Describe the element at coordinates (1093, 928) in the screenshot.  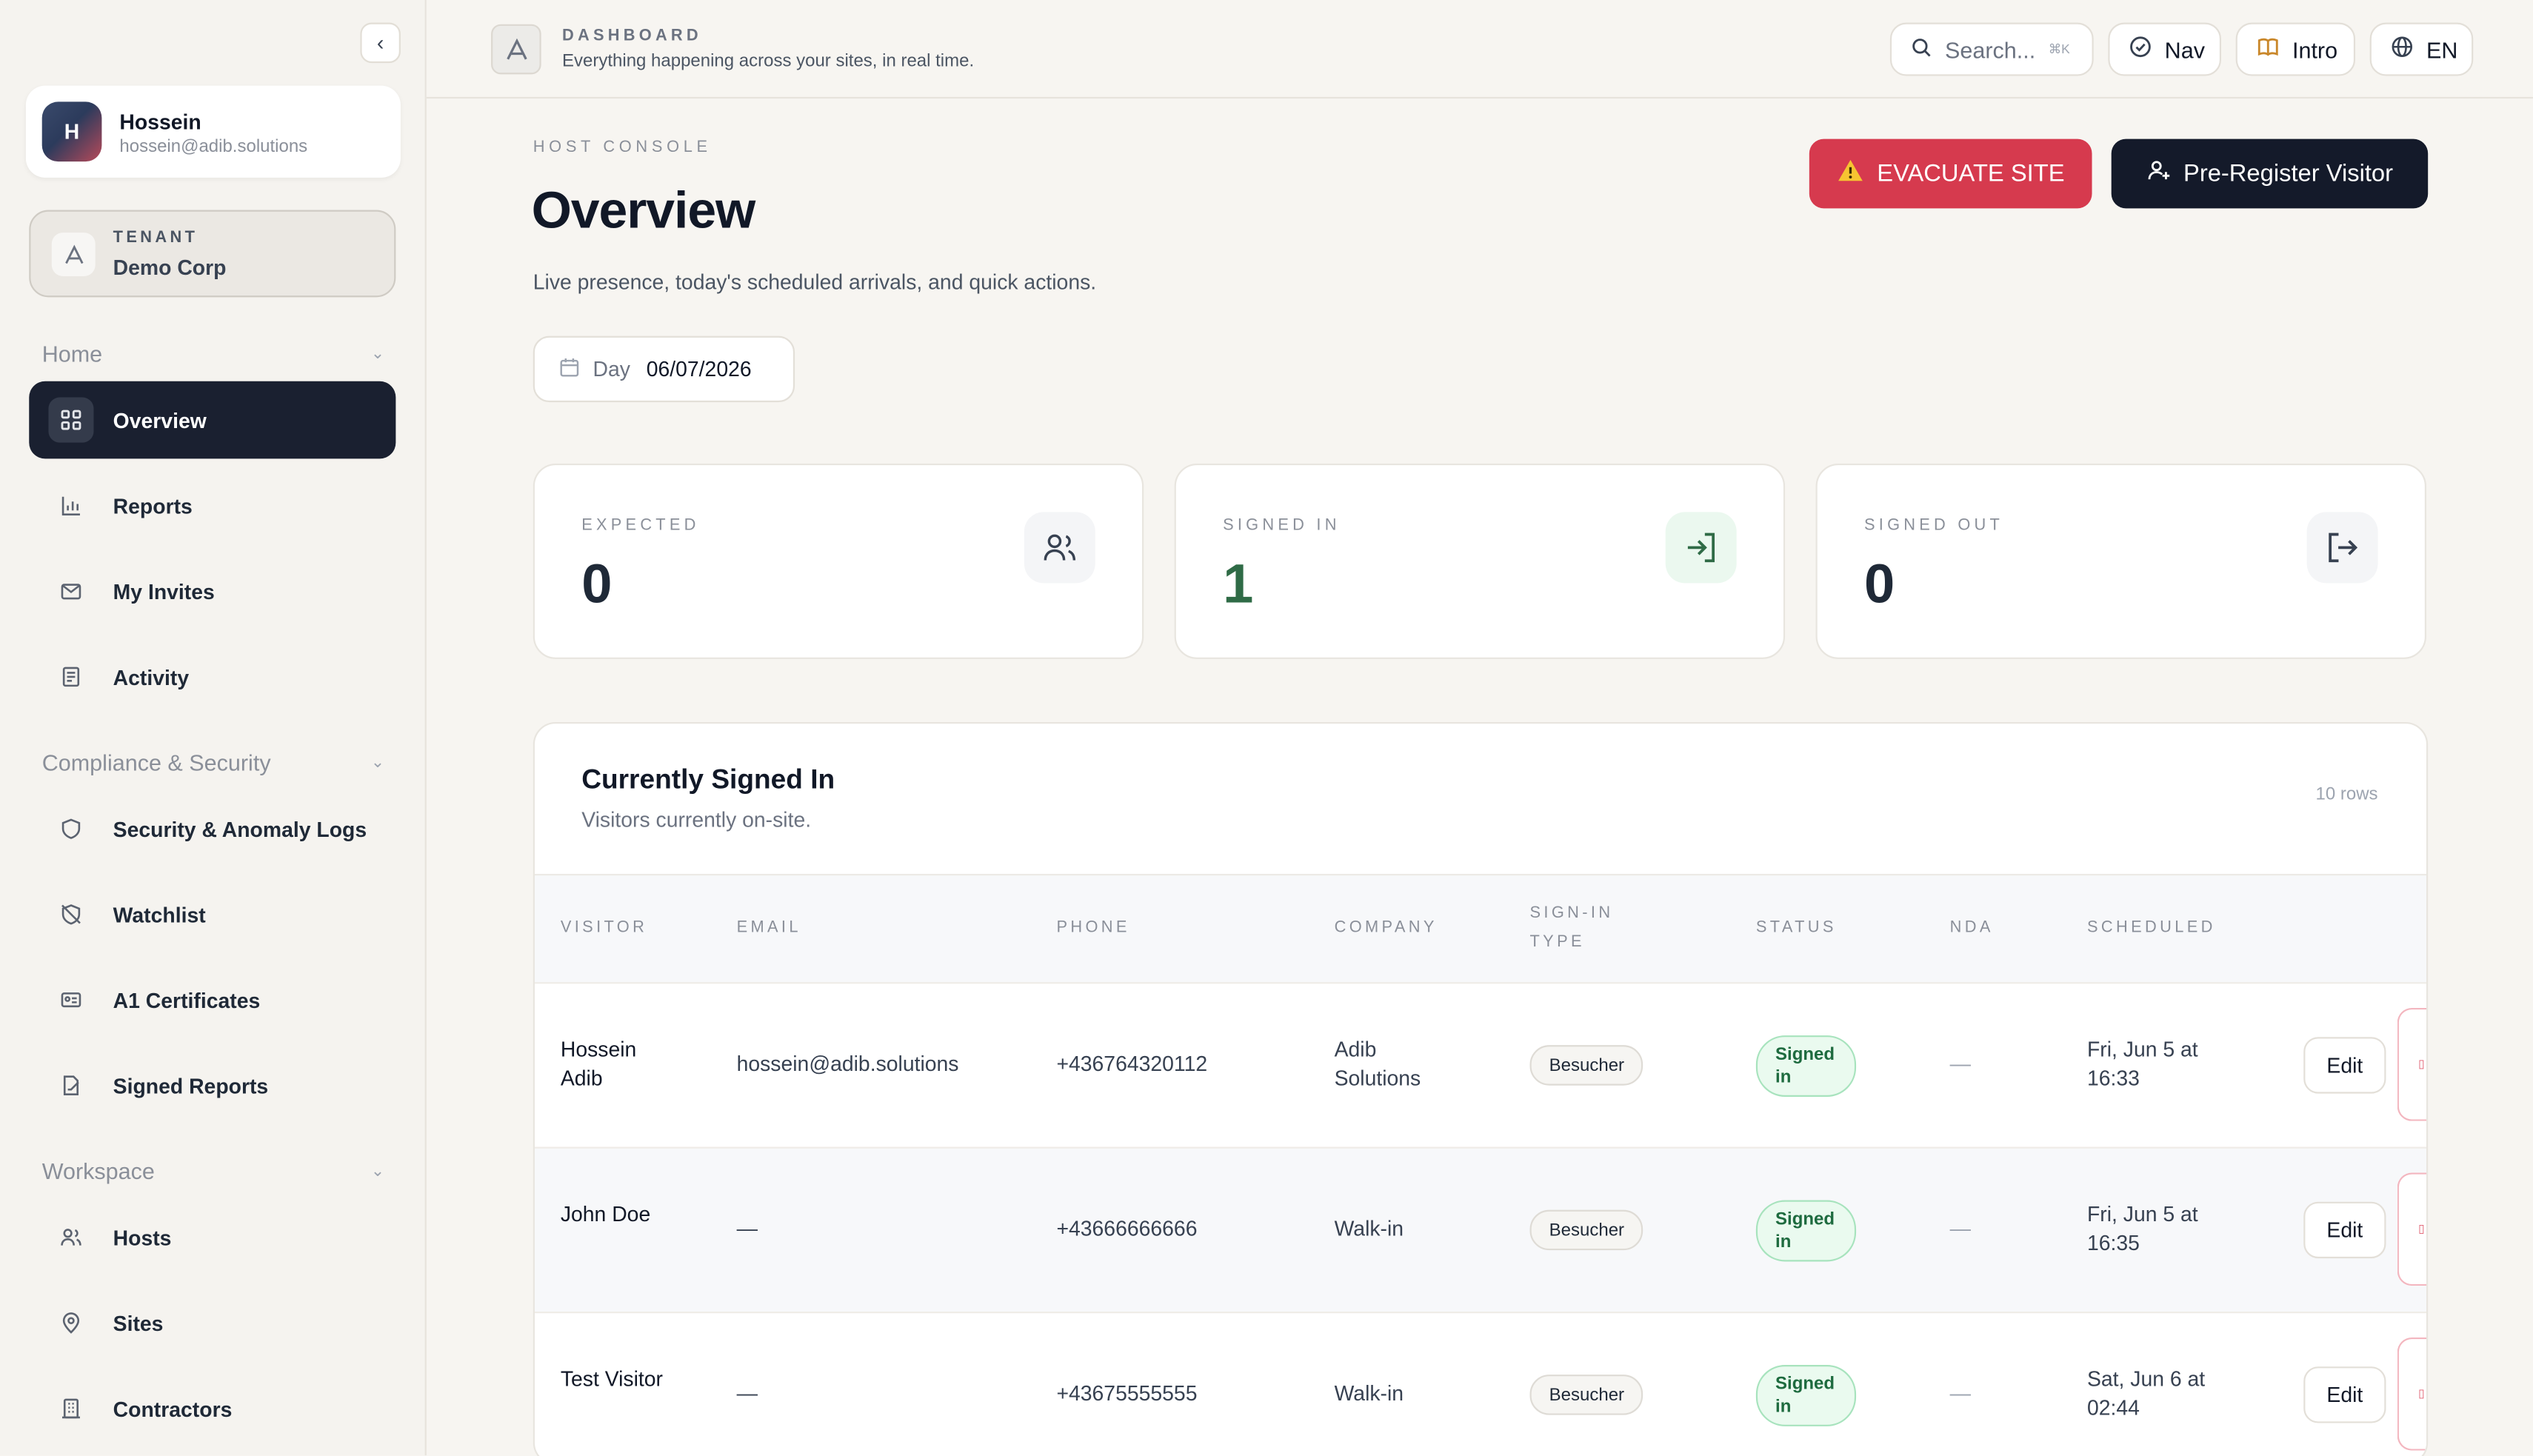
I see `column-header: PHONE` at that location.